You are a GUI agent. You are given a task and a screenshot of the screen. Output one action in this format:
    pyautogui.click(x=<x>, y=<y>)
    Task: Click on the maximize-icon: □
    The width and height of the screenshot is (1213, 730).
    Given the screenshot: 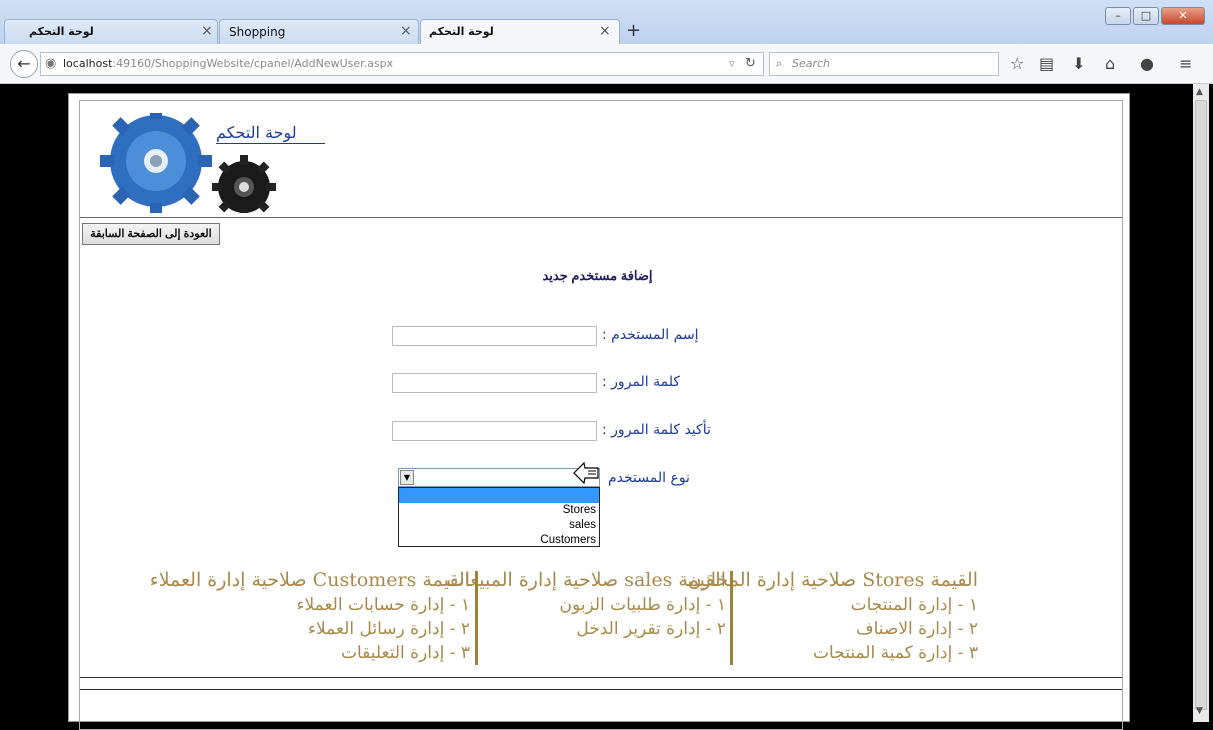 What is the action you would take?
    pyautogui.click(x=1146, y=16)
    